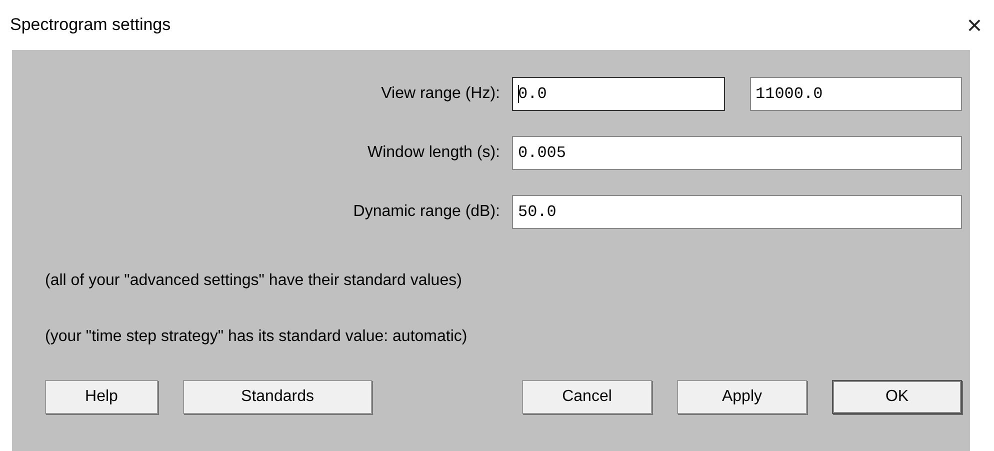 The width and height of the screenshot is (994, 451). Describe the element at coordinates (742, 397) in the screenshot. I see `dialog-button: Apply` at that location.